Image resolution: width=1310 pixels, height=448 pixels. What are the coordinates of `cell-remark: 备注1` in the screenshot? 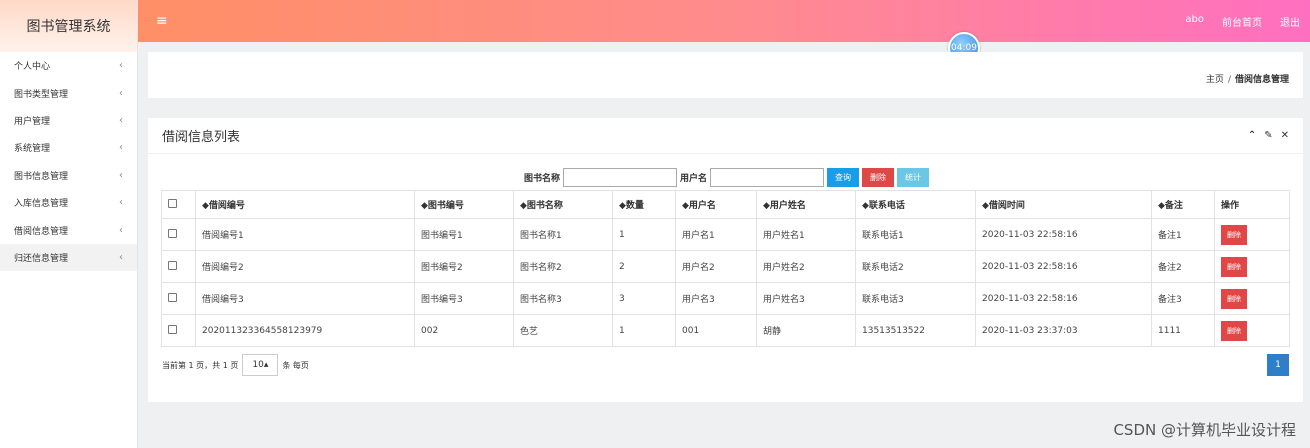 It's located at (1183, 234).